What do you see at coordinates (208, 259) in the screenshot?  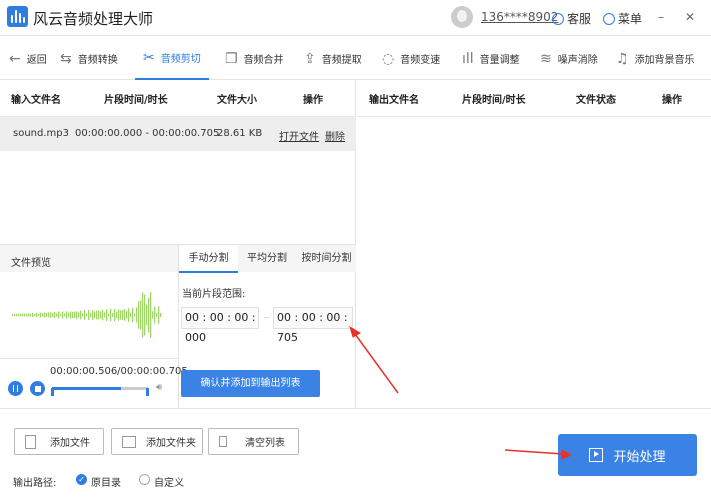 I see `tab-manual-split: 手动分割` at bounding box center [208, 259].